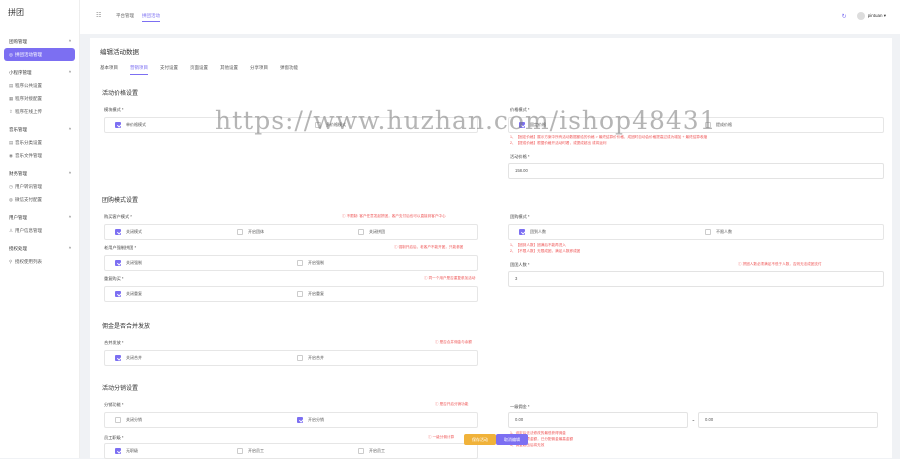 The height and width of the screenshot is (459, 900). I want to click on watermark-text: https://www.huzhan.com/ishop48431, so click(466, 120).